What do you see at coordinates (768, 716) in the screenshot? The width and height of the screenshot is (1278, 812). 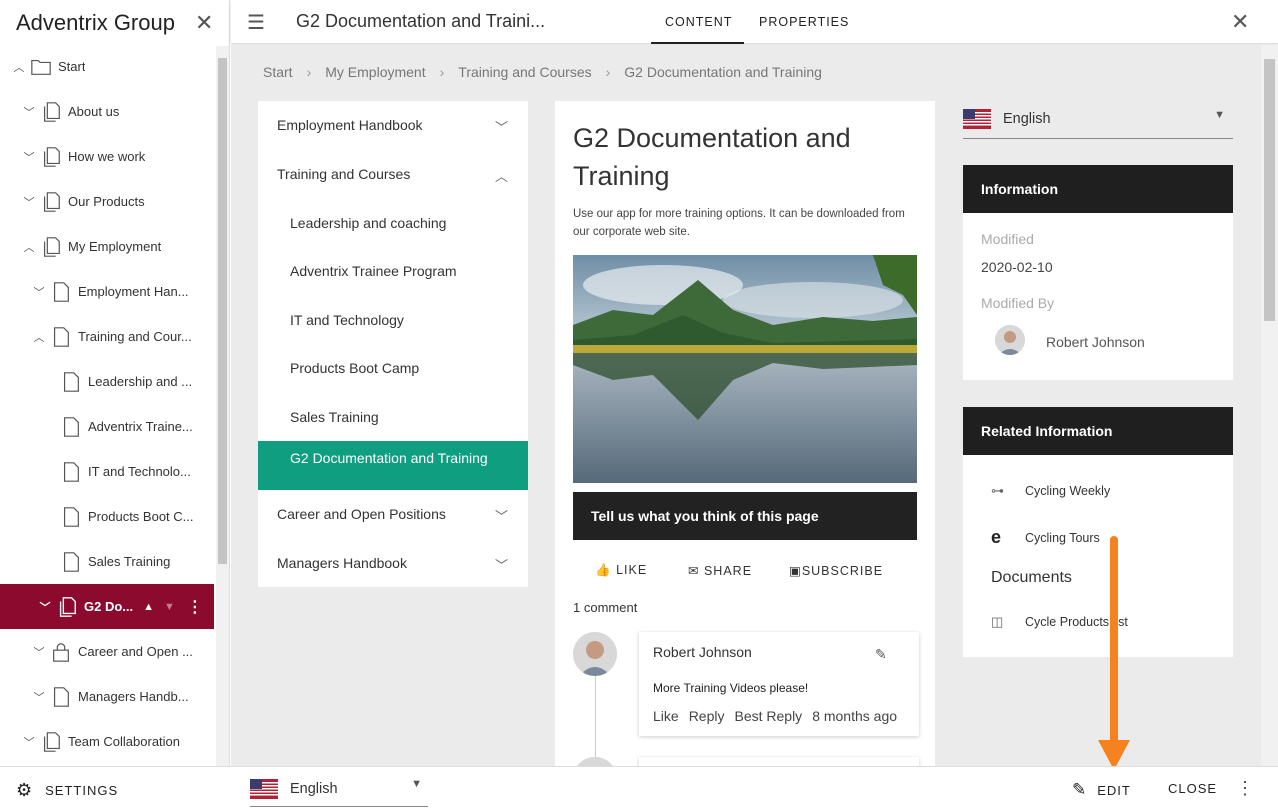 I see `comment-best-reply-link: Best Reply` at bounding box center [768, 716].